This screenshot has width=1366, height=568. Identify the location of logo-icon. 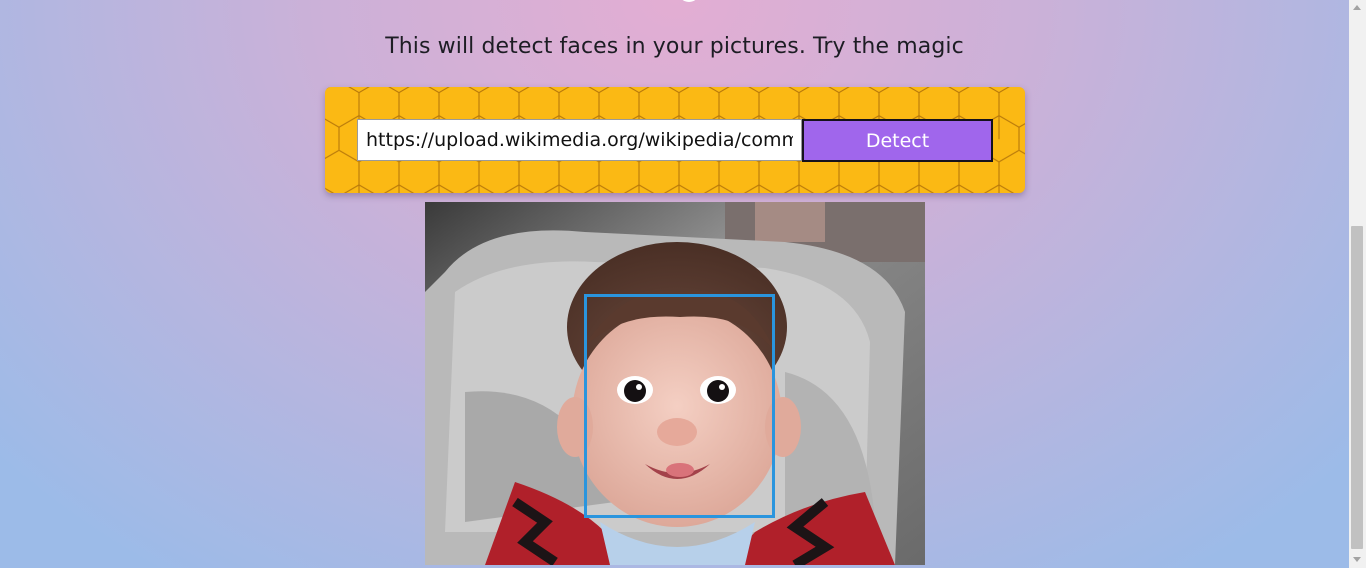
(689, 1).